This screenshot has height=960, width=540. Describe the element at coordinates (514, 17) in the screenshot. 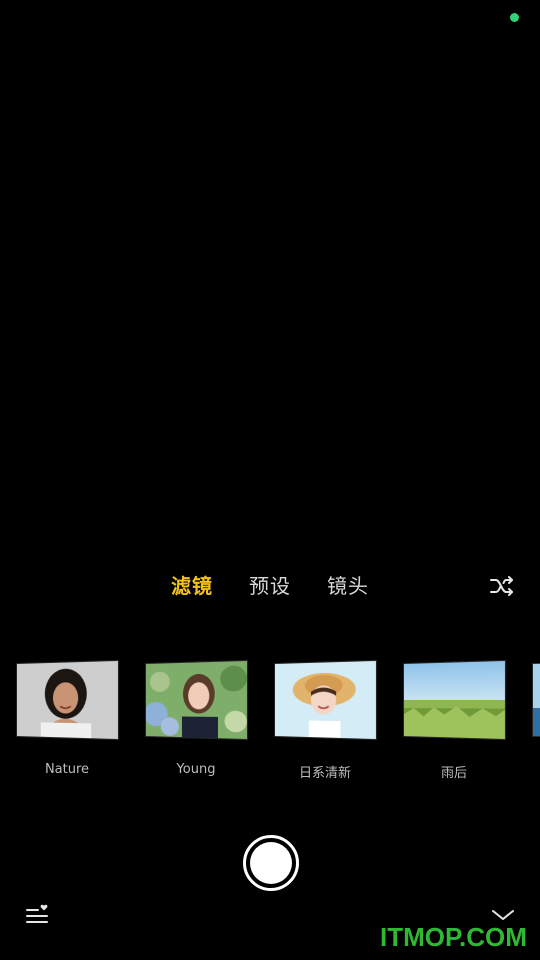

I see `camera-in-use-indicator` at that location.